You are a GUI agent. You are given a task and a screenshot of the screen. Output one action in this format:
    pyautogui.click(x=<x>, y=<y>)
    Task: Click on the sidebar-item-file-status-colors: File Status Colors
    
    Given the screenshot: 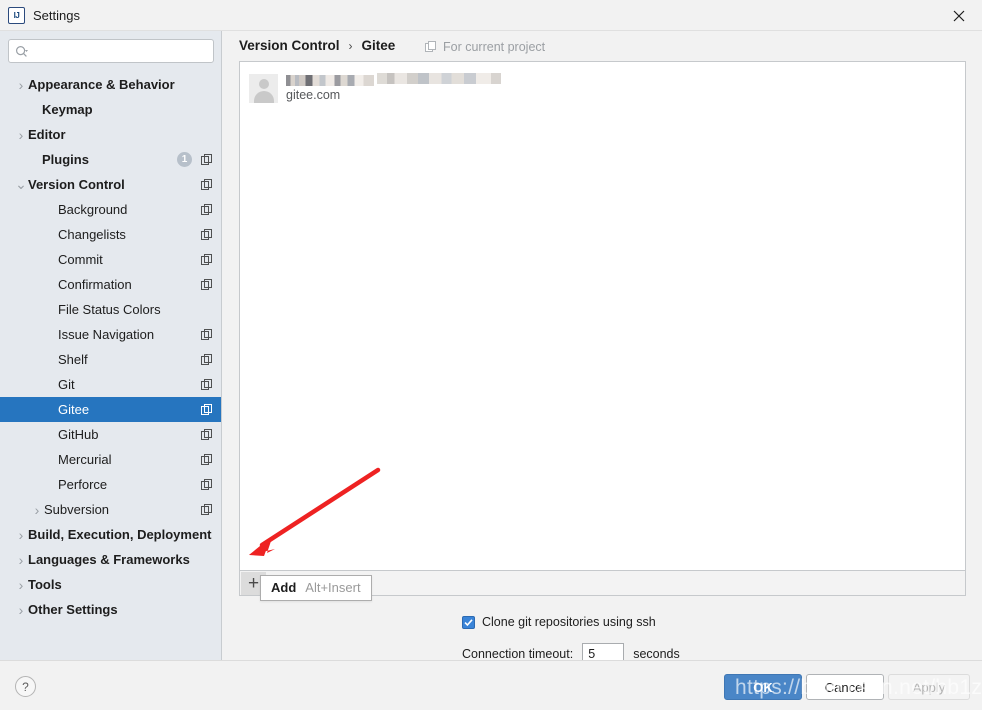 What is the action you would take?
    pyautogui.click(x=110, y=309)
    